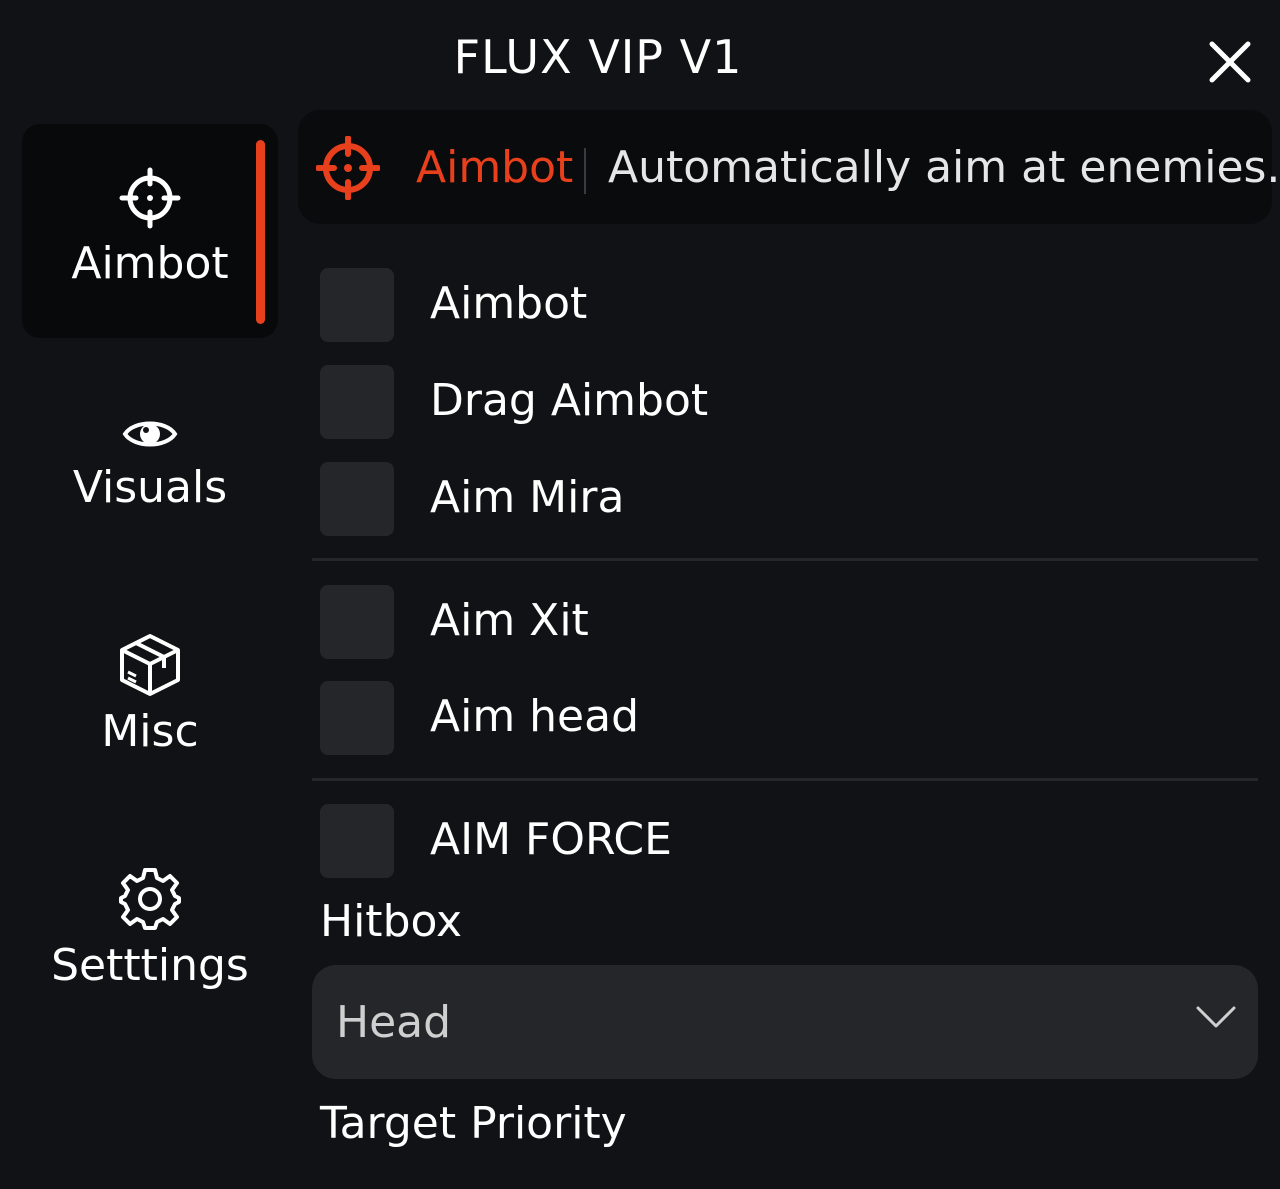  Describe the element at coordinates (585, 171) in the screenshot. I see `banner-divider` at that location.